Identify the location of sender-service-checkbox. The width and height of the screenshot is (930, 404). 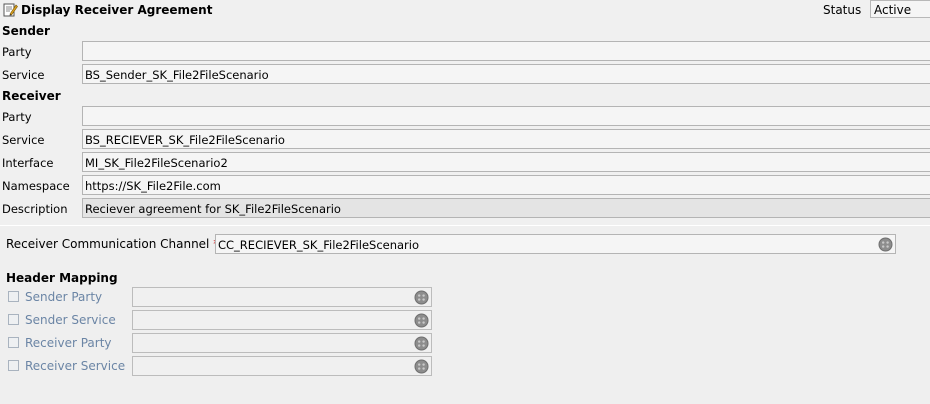
(13, 319).